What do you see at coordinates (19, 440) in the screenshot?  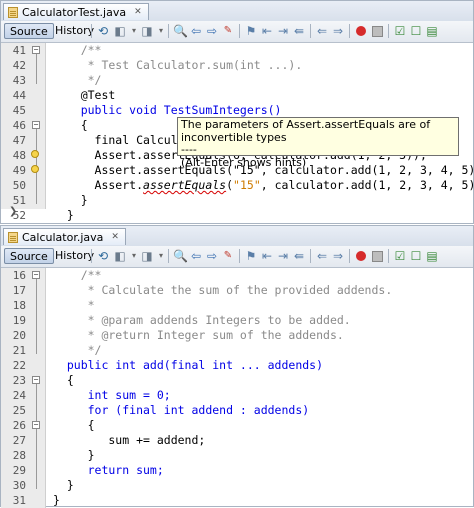 I see `line-number: 27` at bounding box center [19, 440].